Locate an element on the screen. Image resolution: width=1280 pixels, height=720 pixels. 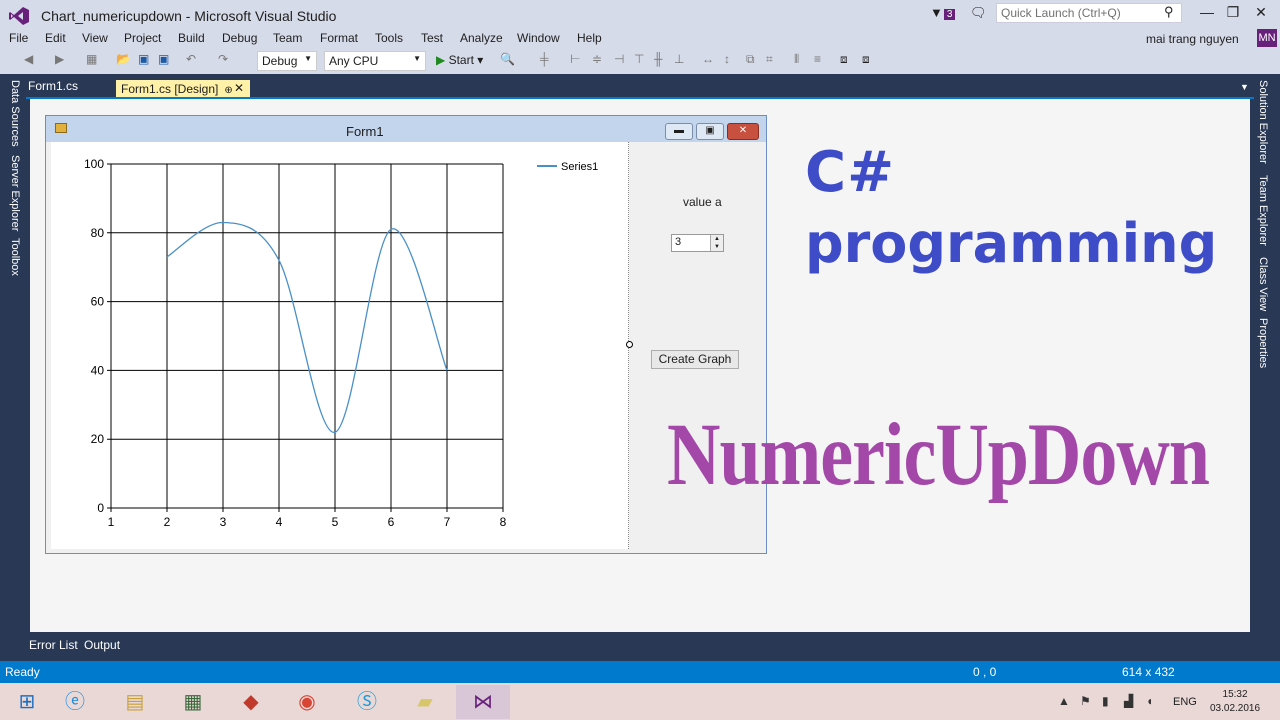
bring-to-front-icon: ⧈ is located at coordinates (844, 59).